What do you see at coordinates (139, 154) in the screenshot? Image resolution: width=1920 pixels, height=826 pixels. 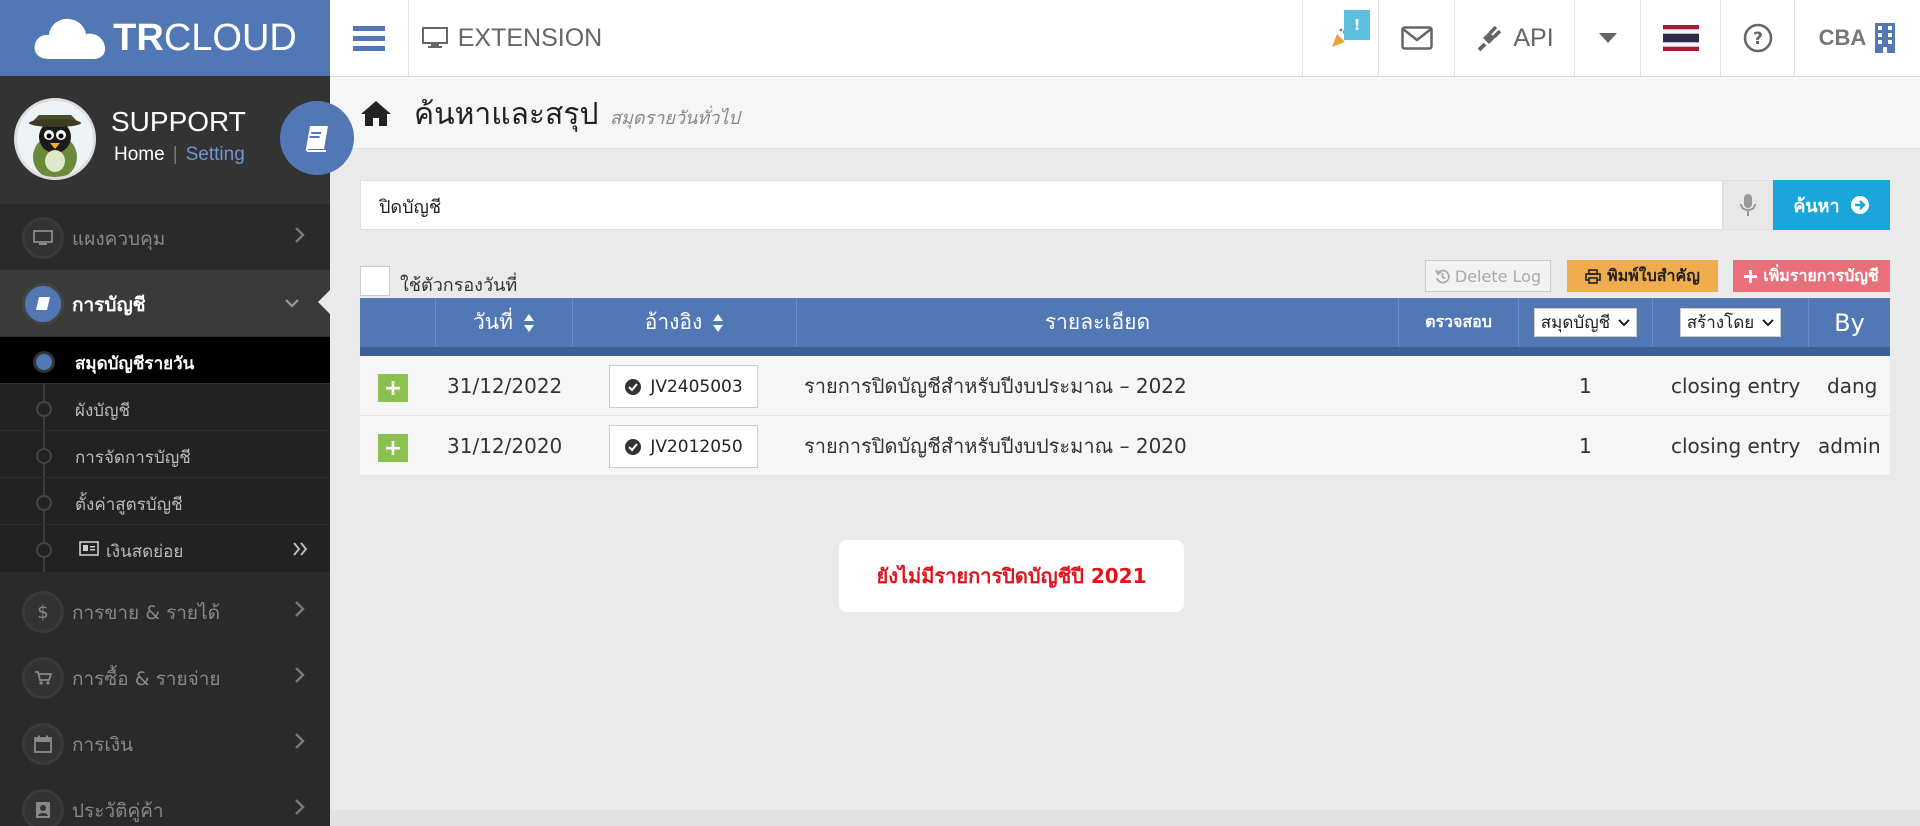 I see `home-link: Home` at bounding box center [139, 154].